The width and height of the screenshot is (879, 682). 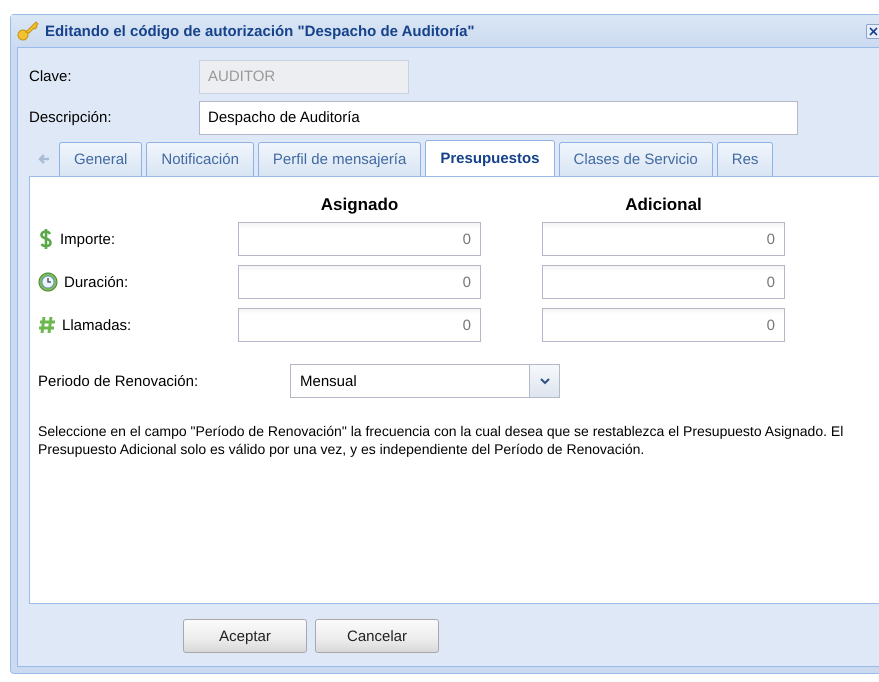 I want to click on row-label: Importe:, so click(x=88, y=239).